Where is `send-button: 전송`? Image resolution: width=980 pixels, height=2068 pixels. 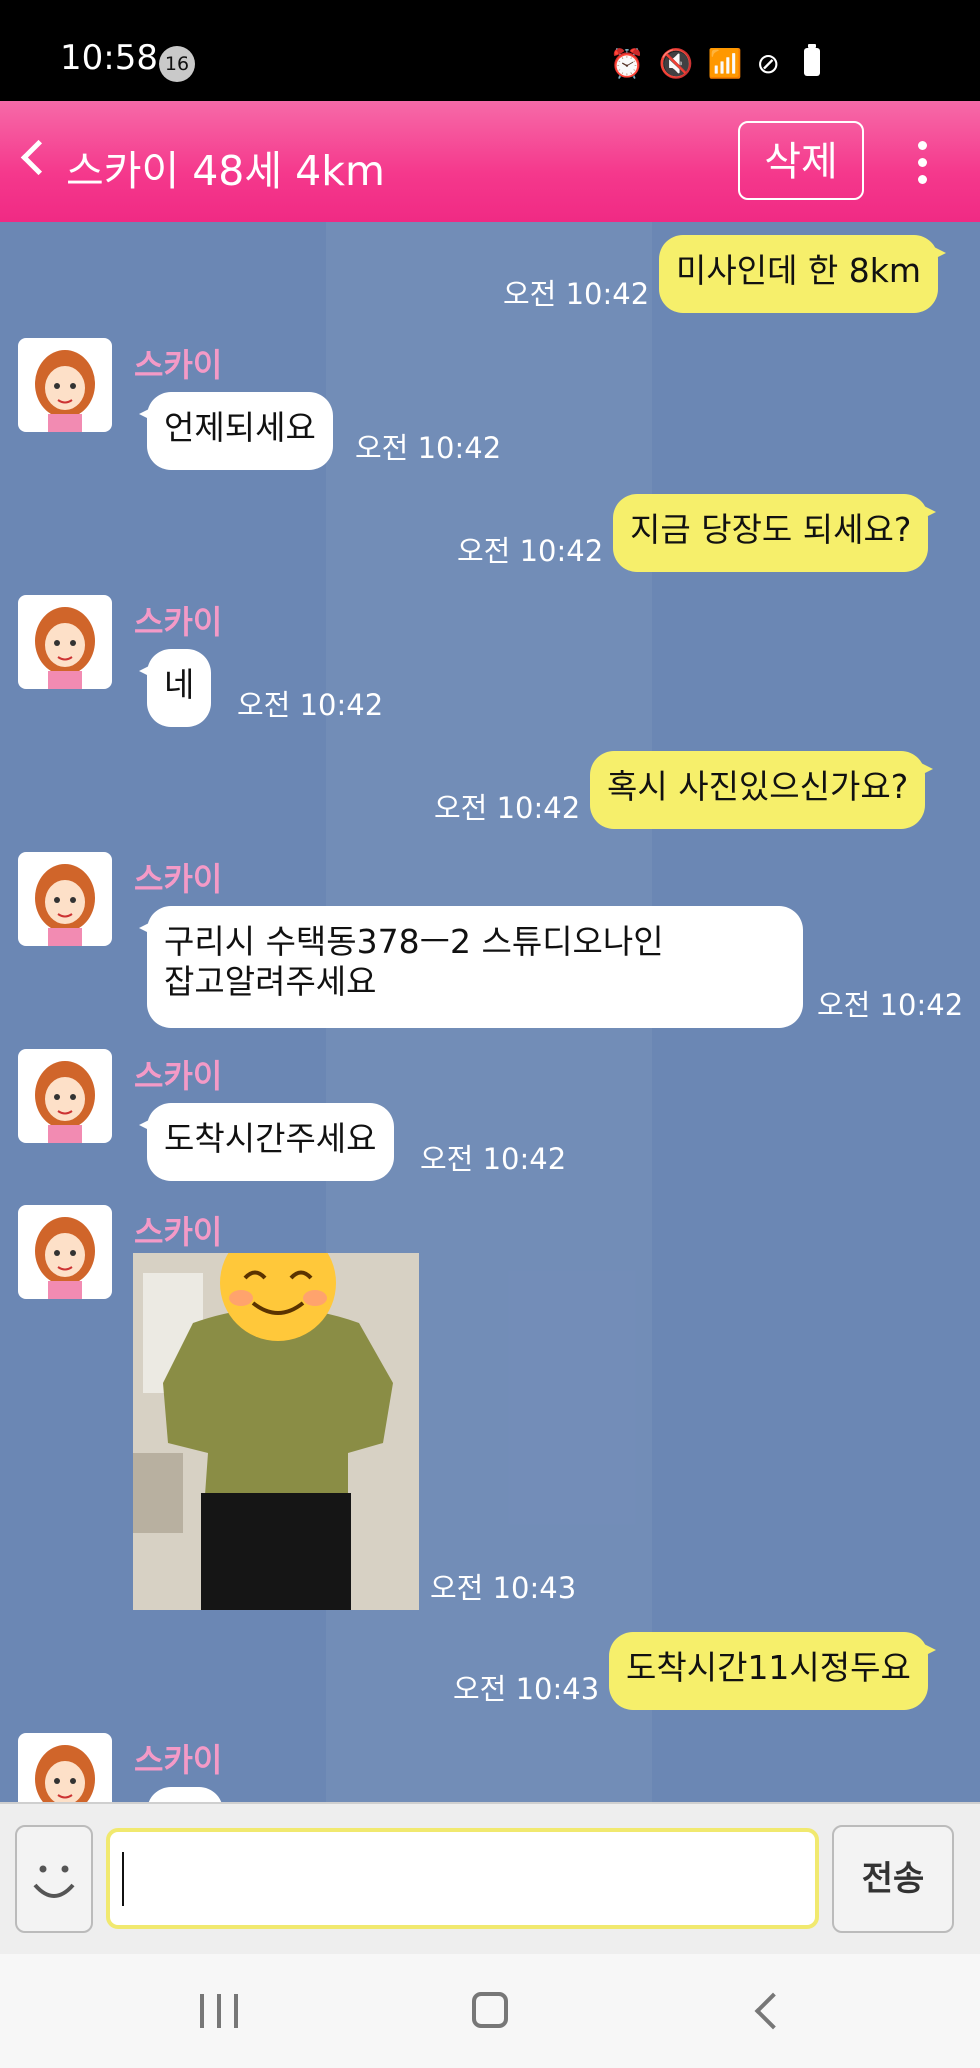 send-button: 전송 is located at coordinates (893, 1879).